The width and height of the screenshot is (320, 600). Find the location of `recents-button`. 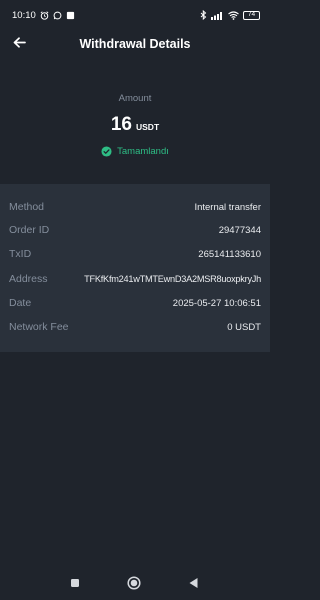

recents-button is located at coordinates (75, 583).